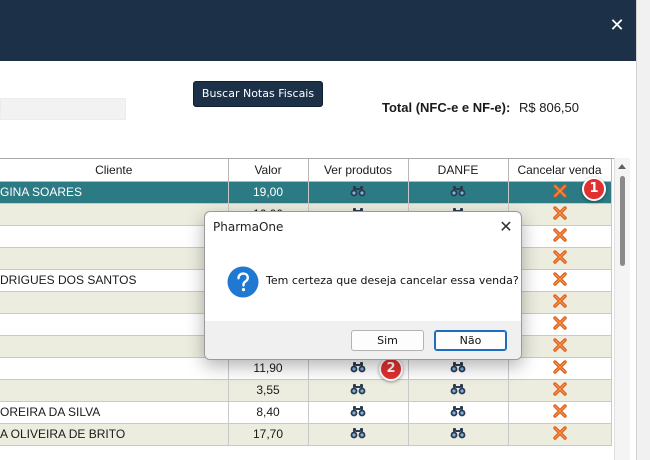  I want to click on dialog-footer: Sim Não, so click(363, 340).